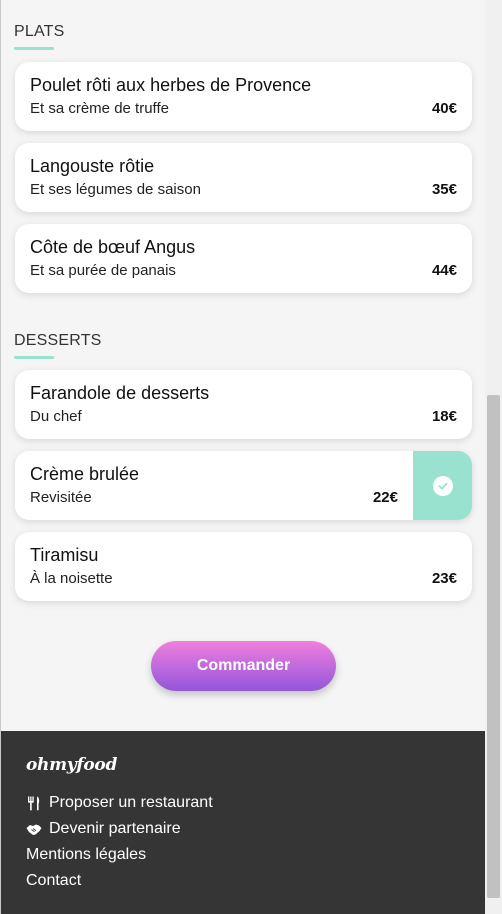 The height and width of the screenshot is (914, 502). Describe the element at coordinates (115, 828) in the screenshot. I see `footer-link-label: Devenir partenaire` at that location.